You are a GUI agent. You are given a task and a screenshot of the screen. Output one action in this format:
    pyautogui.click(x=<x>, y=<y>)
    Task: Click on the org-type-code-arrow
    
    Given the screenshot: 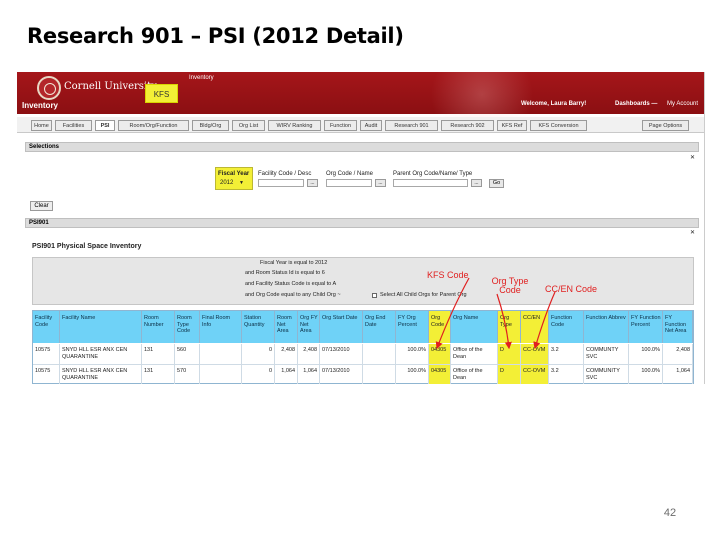 What is the action you would take?
    pyautogui.click(x=504, y=321)
    